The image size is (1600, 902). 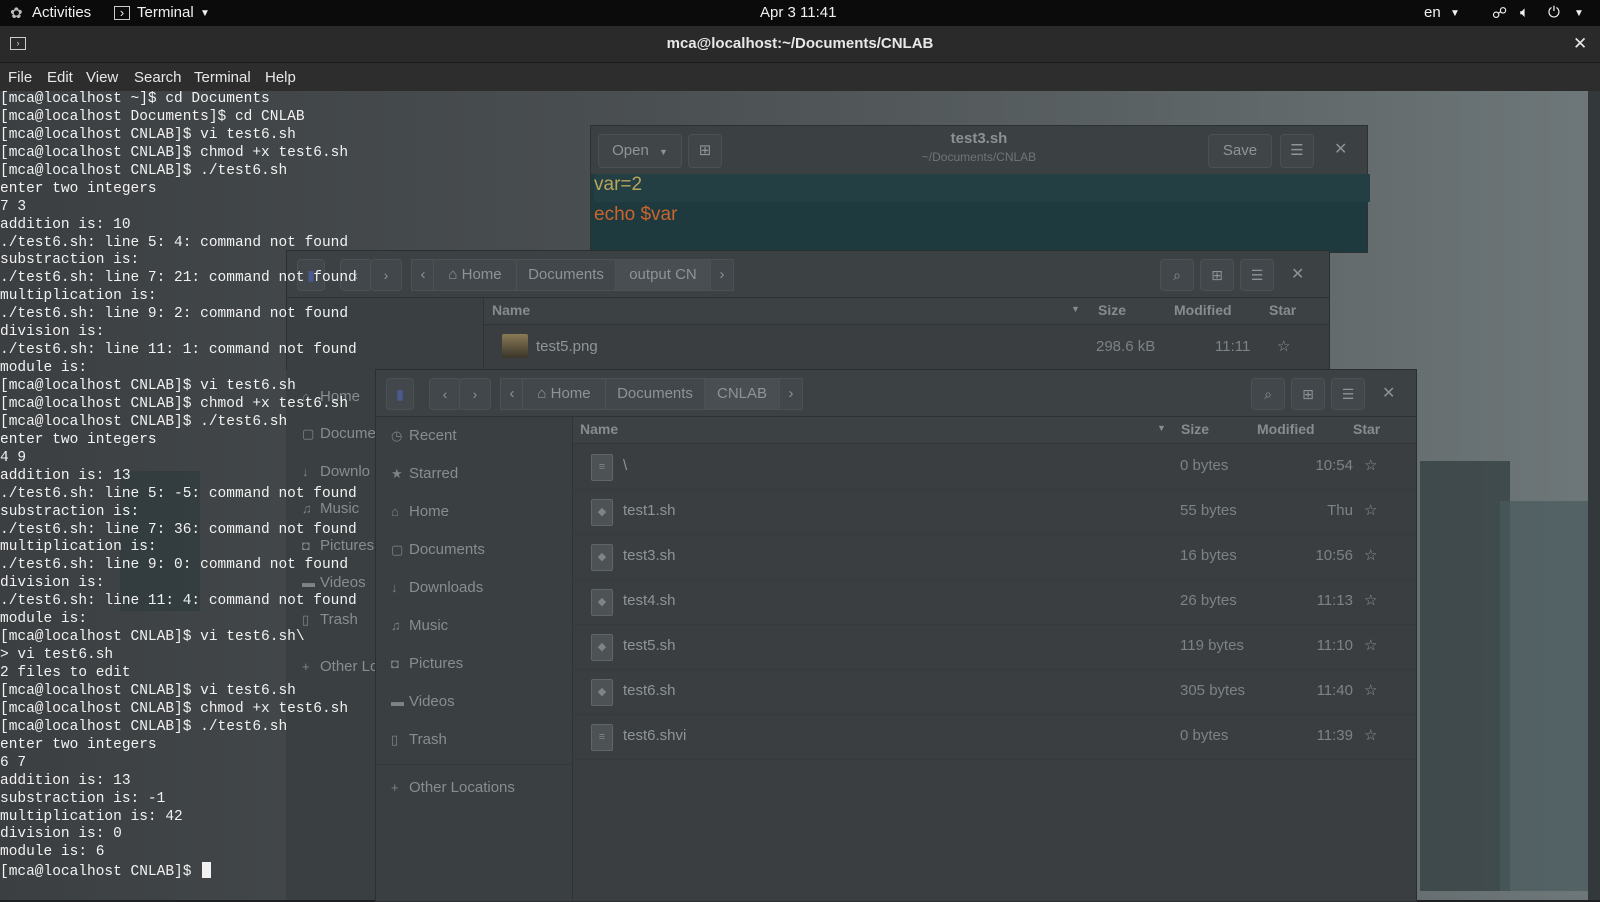 What do you see at coordinates (61, 834) in the screenshot?
I see `terminal-line: division is: 0` at bounding box center [61, 834].